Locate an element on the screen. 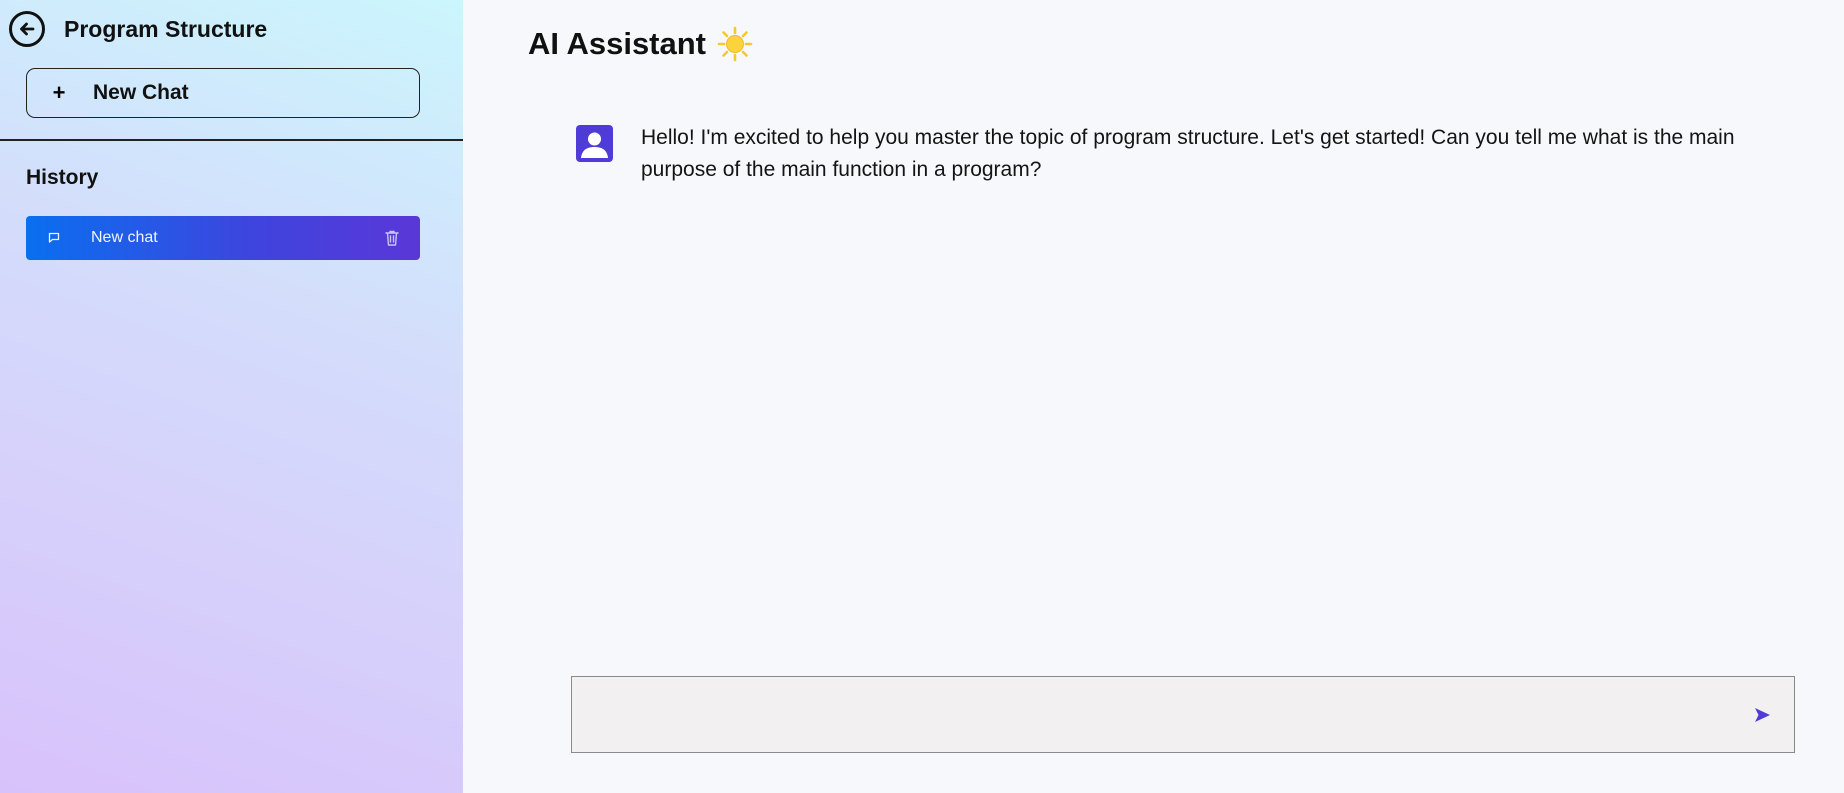 This screenshot has width=1844, height=793. history-item-label: New chat is located at coordinates (124, 237).